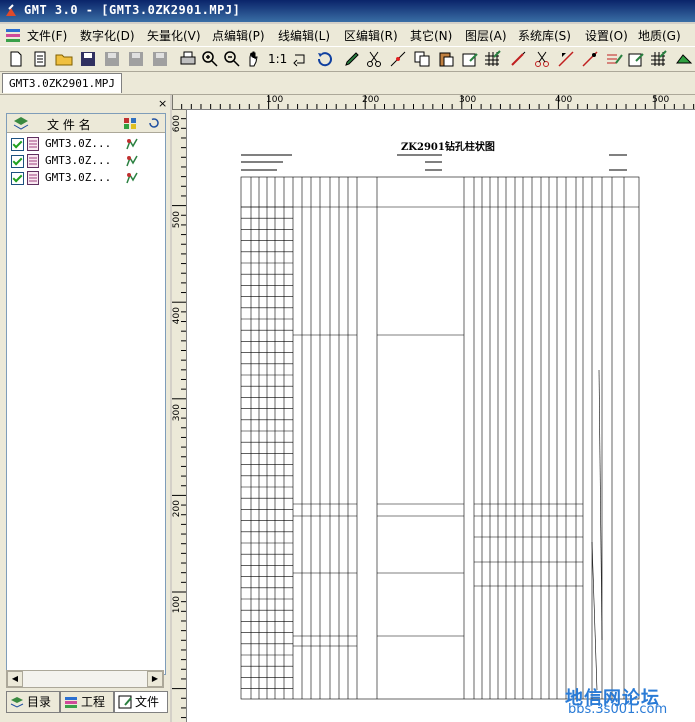 This screenshot has width=695, height=722. Describe the element at coordinates (177, 316) in the screenshot. I see `ruler-v-label: 400` at that location.